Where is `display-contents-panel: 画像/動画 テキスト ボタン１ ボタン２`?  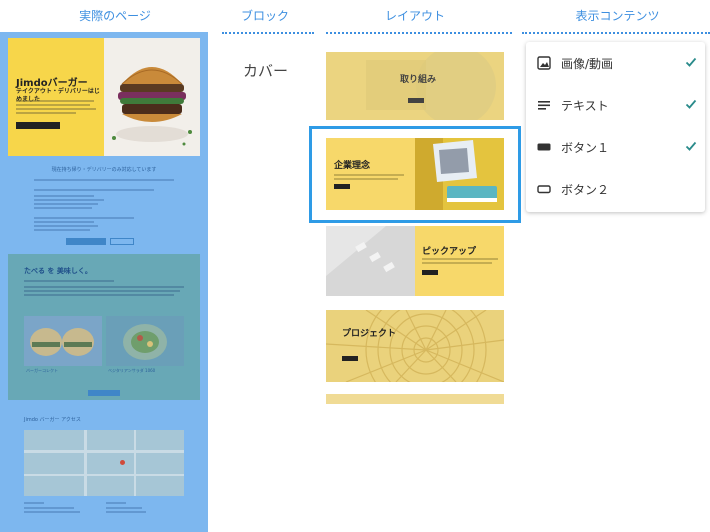
display-contents-panel: 画像/動画 テキスト ボタン１ ボタン２ is located at coordinates (615, 127).